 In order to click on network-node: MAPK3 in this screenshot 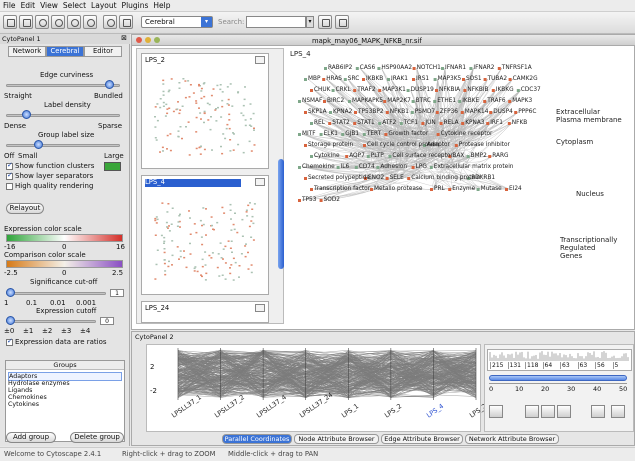, I will do `click(522, 101)`.